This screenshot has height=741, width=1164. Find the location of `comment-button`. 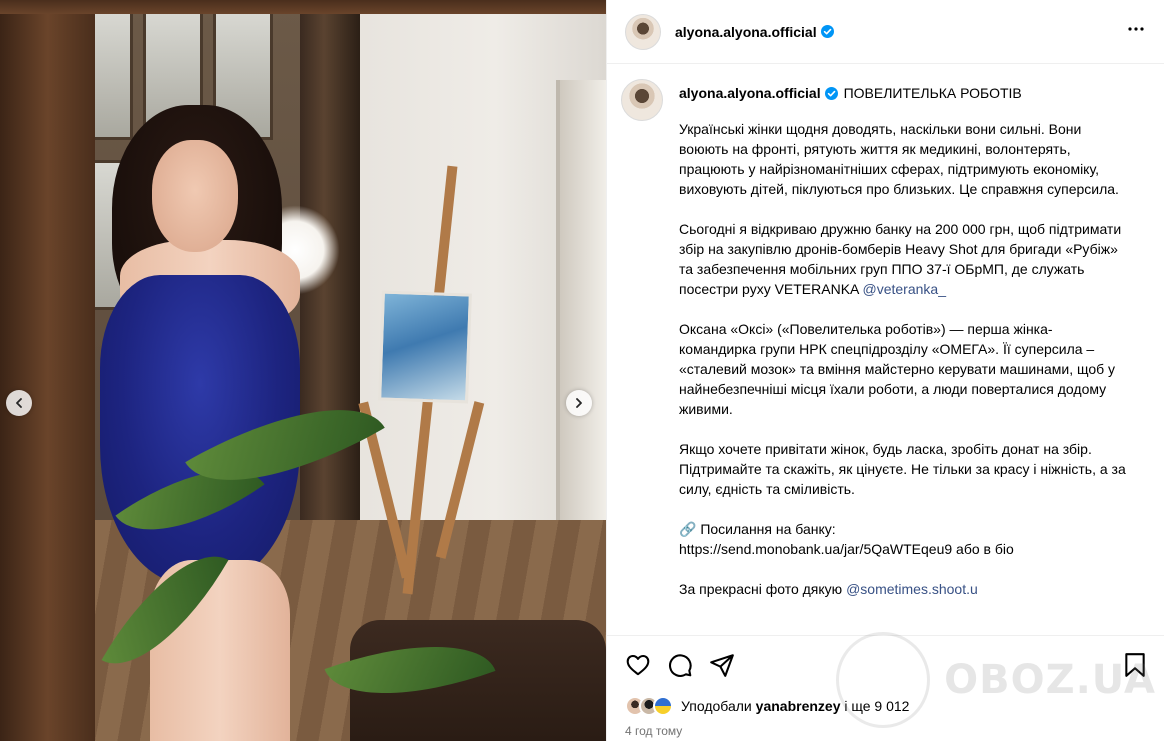

comment-button is located at coordinates (680, 665).